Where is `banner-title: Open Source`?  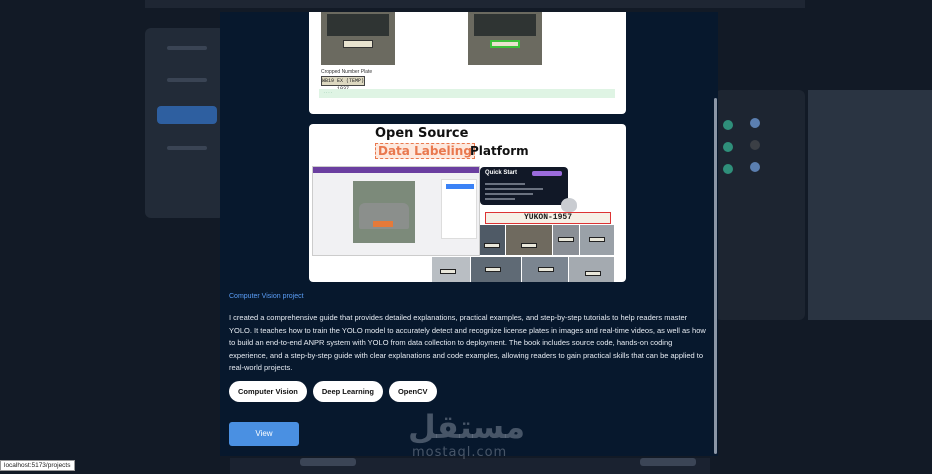
banner-title: Open Source is located at coordinates (422, 133).